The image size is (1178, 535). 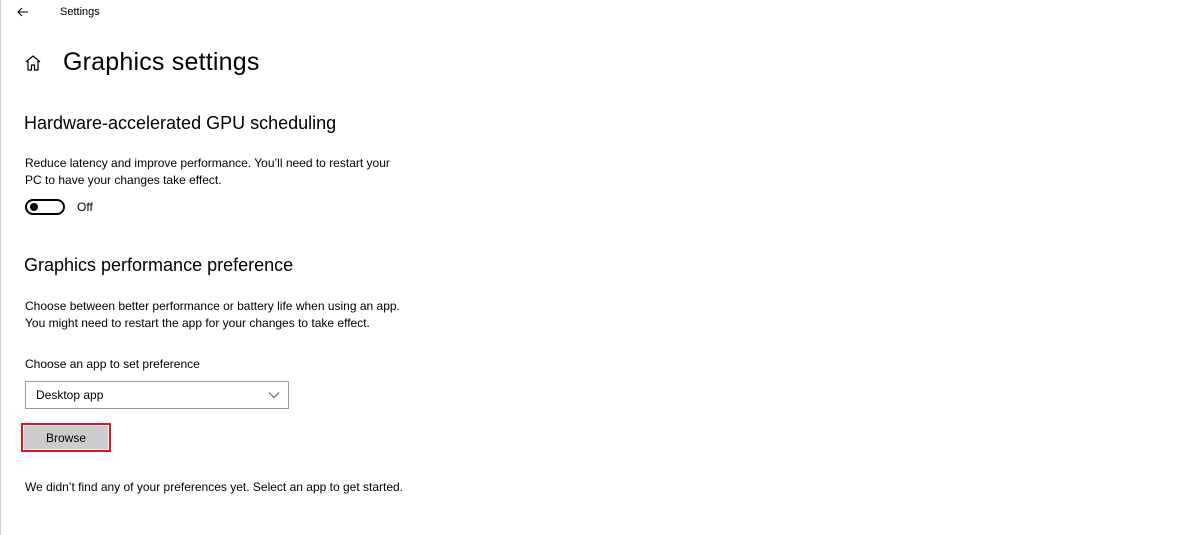 What do you see at coordinates (274, 395) in the screenshot?
I see `chevron-down-icon` at bounding box center [274, 395].